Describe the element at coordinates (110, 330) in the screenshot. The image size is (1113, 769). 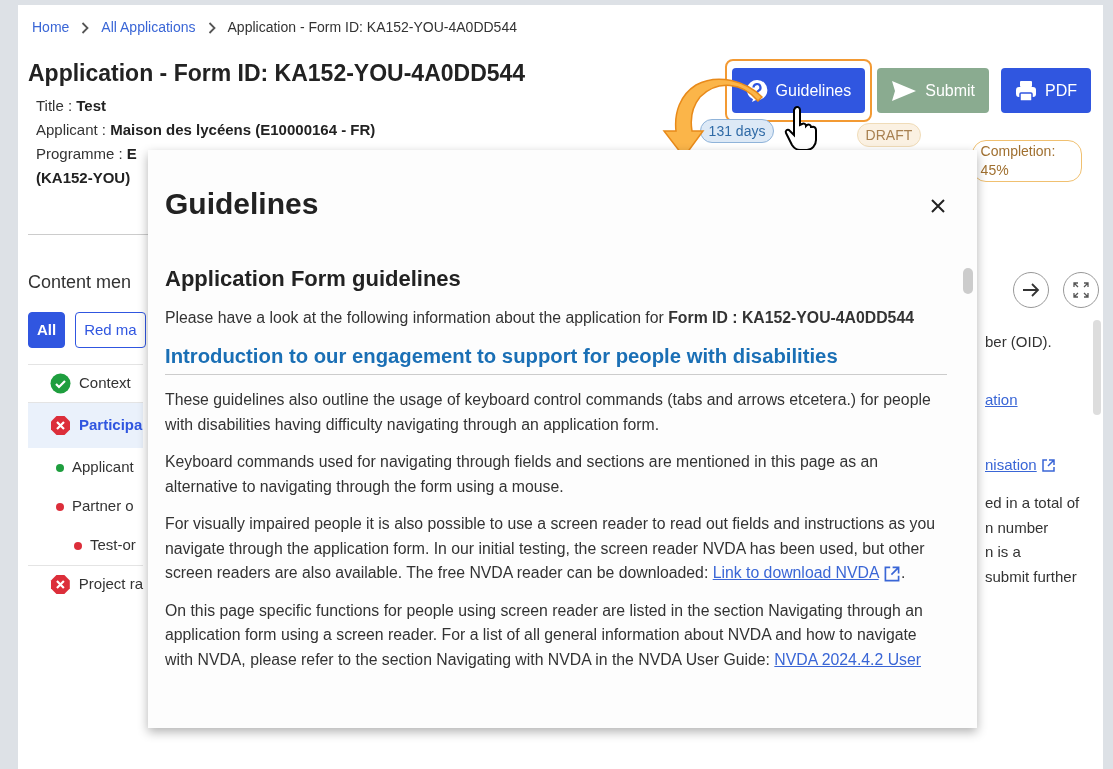
I see `filter-button: Red ma` at that location.